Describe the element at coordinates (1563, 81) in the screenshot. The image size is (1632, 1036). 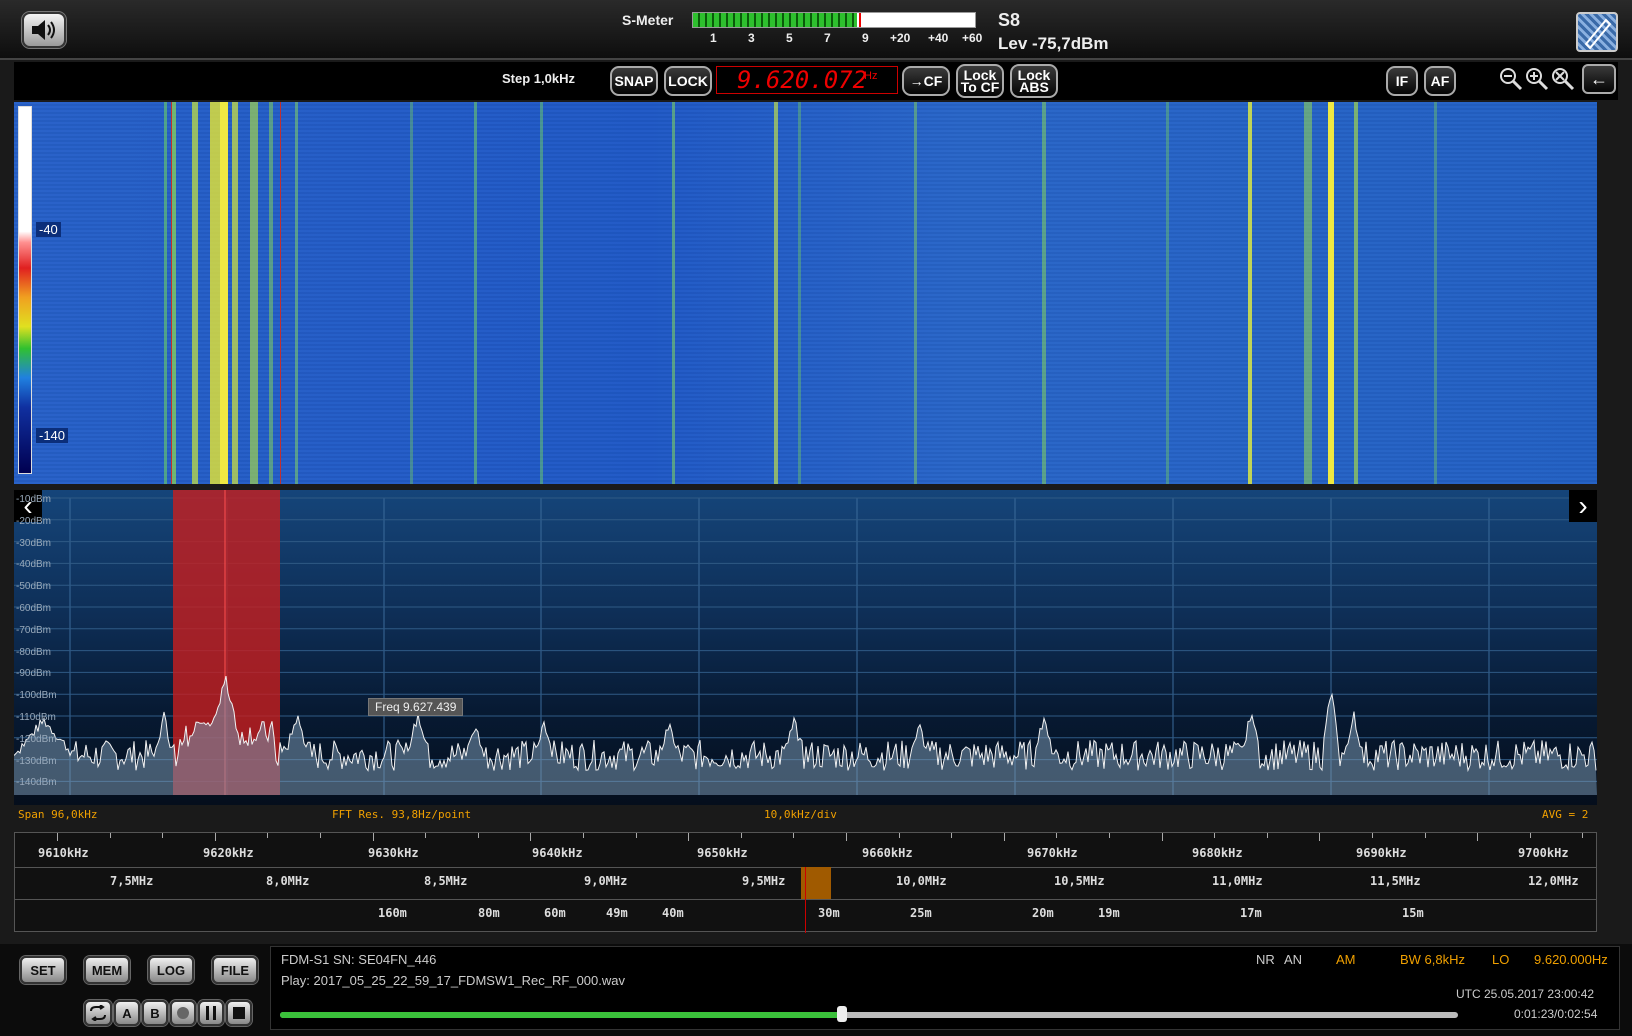
I see `zoom-reset-button` at that location.